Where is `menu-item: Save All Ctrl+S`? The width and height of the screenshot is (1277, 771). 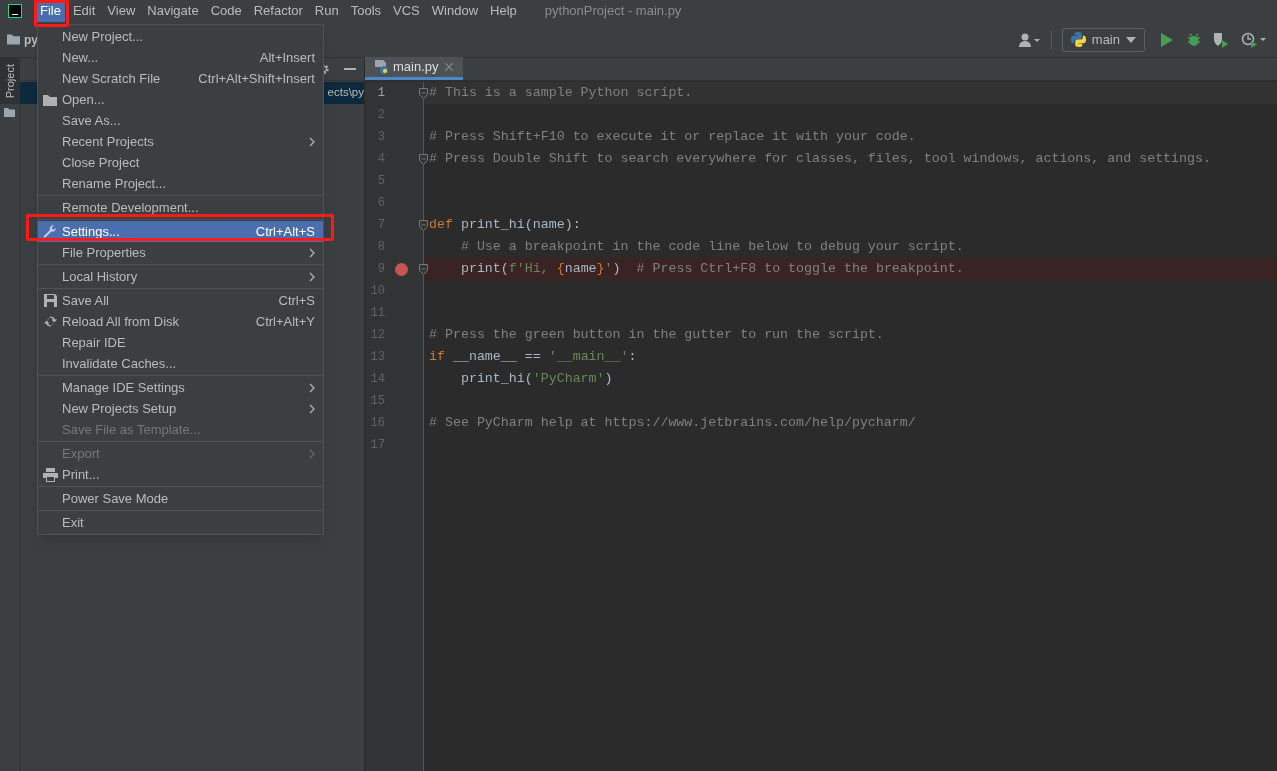
menu-item: Save All Ctrl+S is located at coordinates (180, 300).